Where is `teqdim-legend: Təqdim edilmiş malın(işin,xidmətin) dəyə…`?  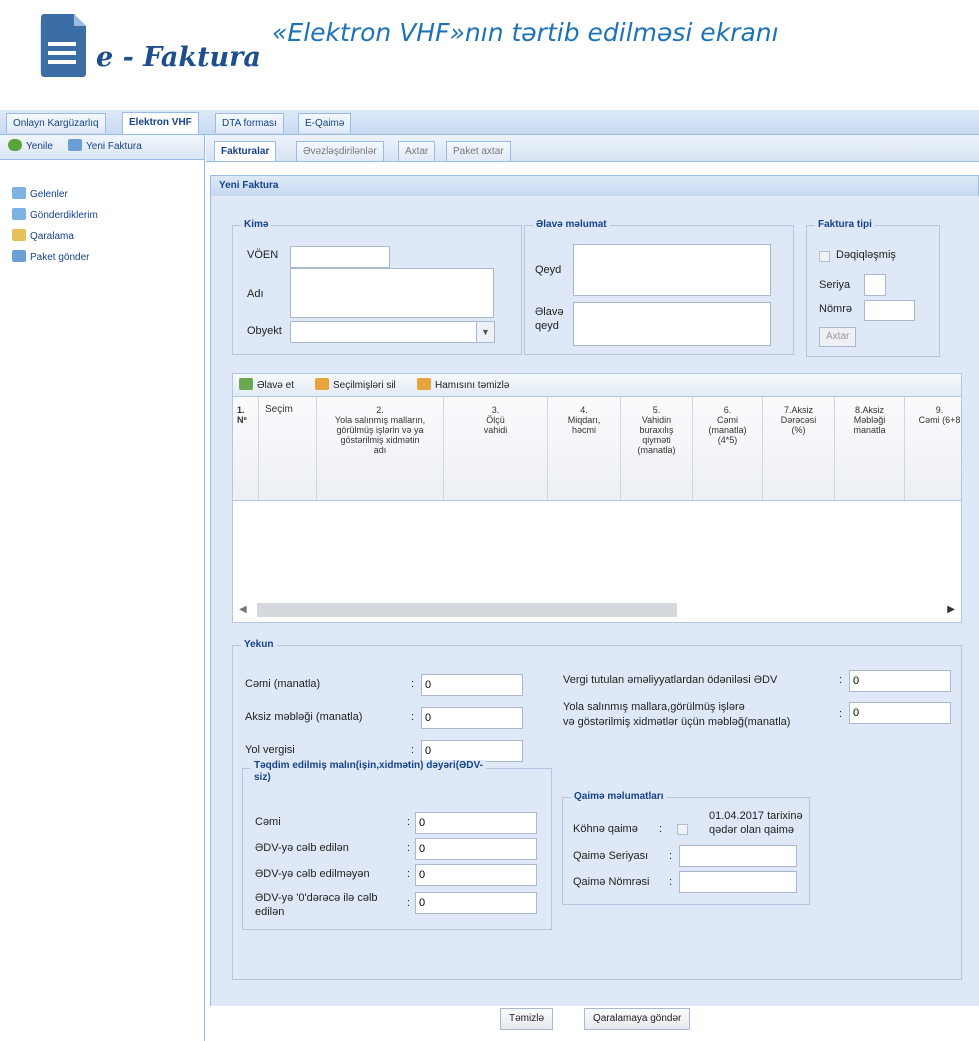 teqdim-legend: Təqdim edilmiş malın(işin,xidmətin) dəyə… is located at coordinates (368, 772).